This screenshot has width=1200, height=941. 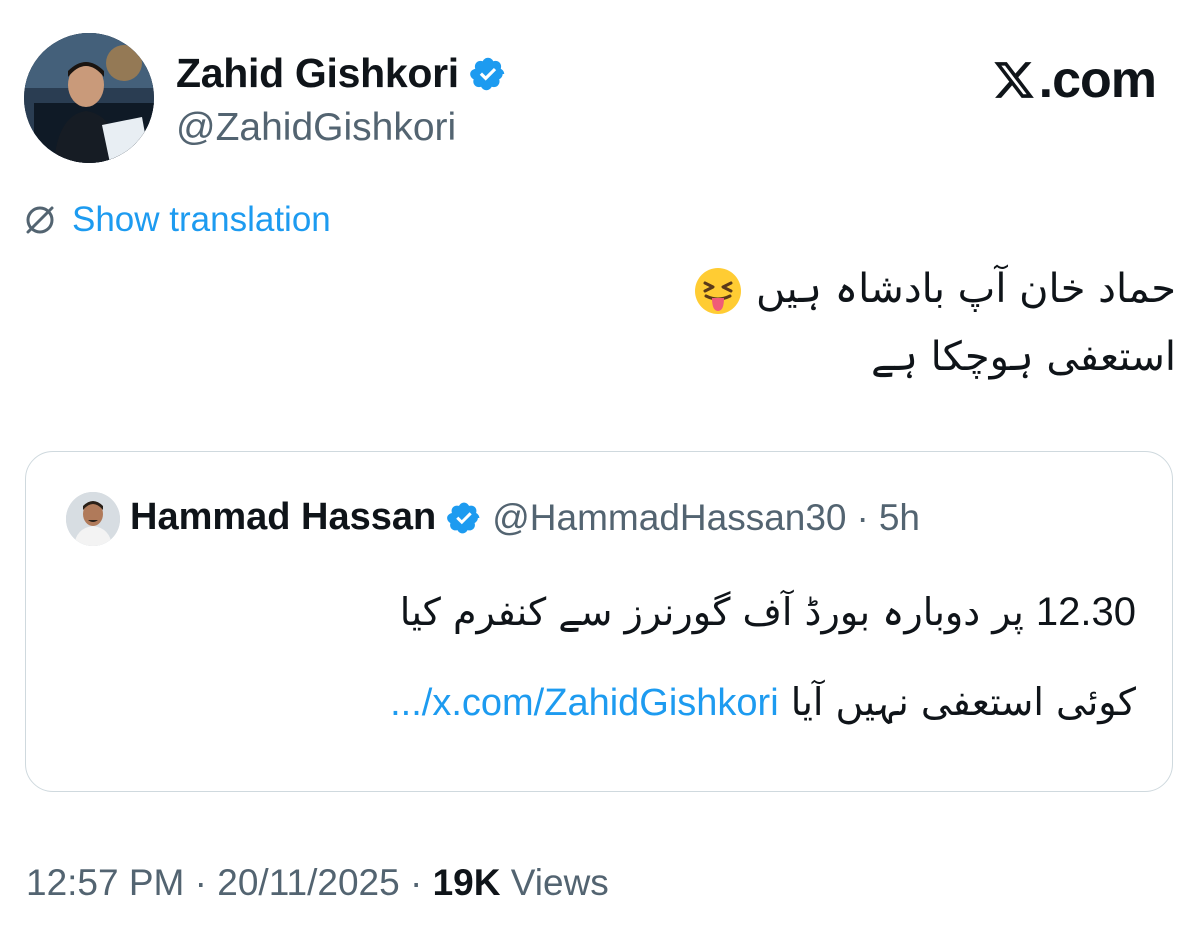 I want to click on tweet-line-2: استعفی ہوچکا ہے, so click(x=1023, y=357).